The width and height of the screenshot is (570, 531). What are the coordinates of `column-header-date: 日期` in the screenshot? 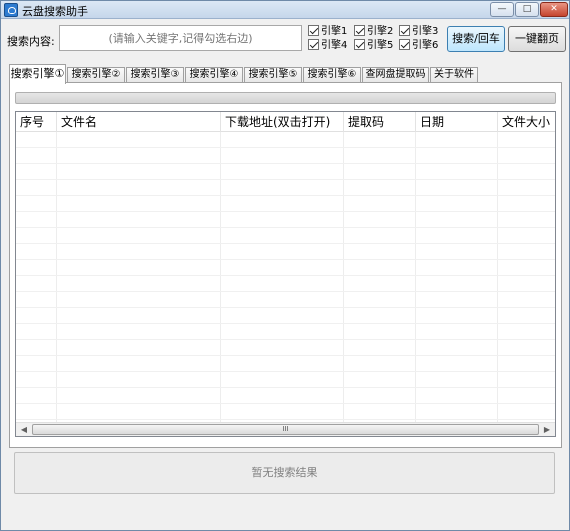 It's located at (457, 122).